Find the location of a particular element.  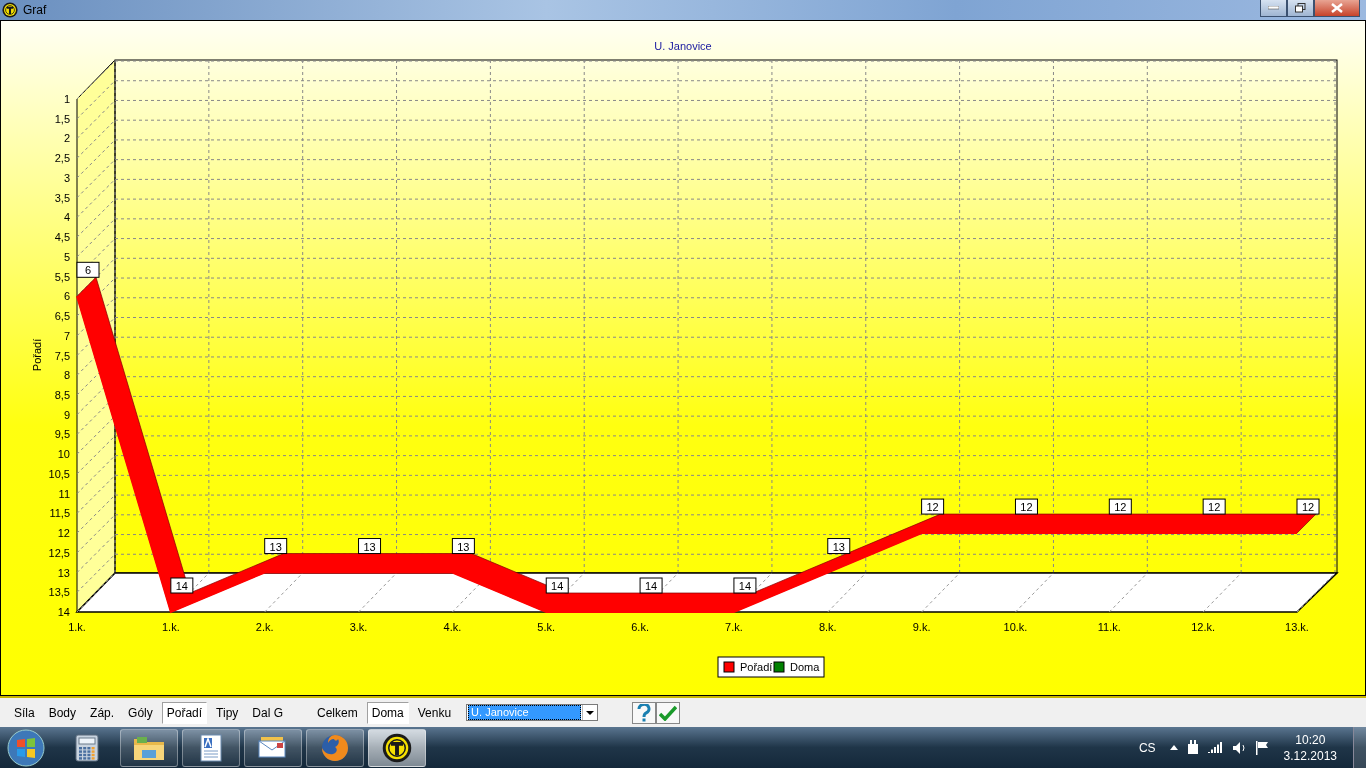

y-tick-label: 7,5 is located at coordinates (62, 355).